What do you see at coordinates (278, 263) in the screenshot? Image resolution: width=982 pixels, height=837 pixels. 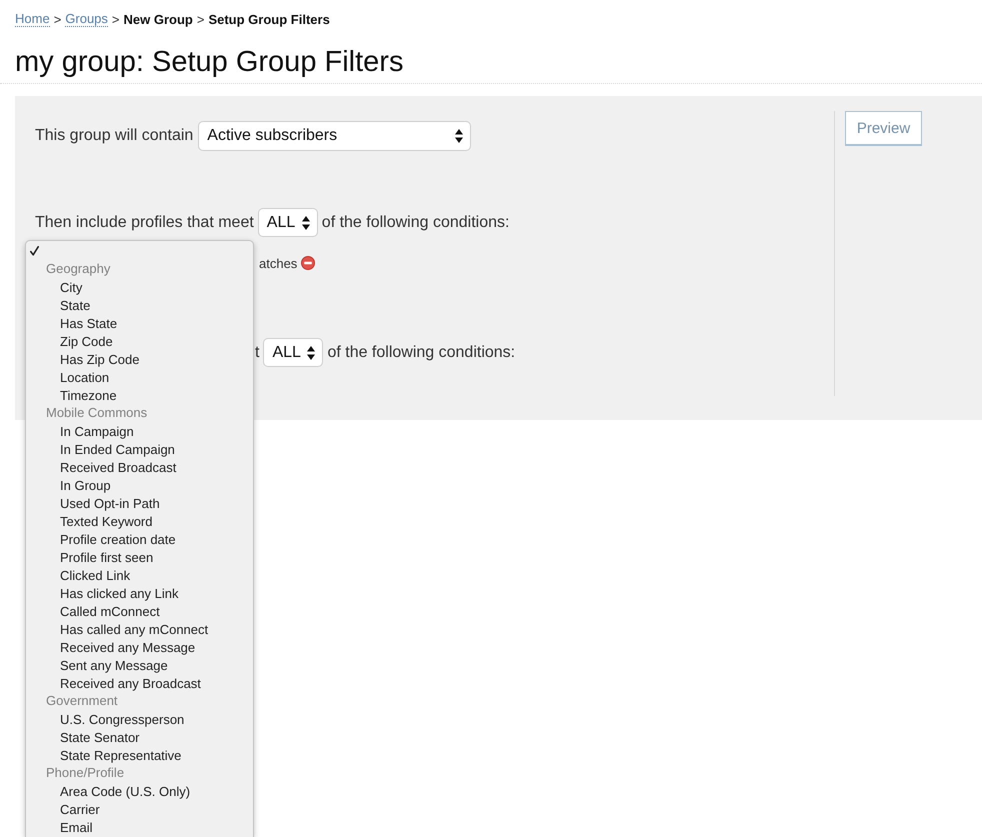 I see `condition-text: atches` at bounding box center [278, 263].